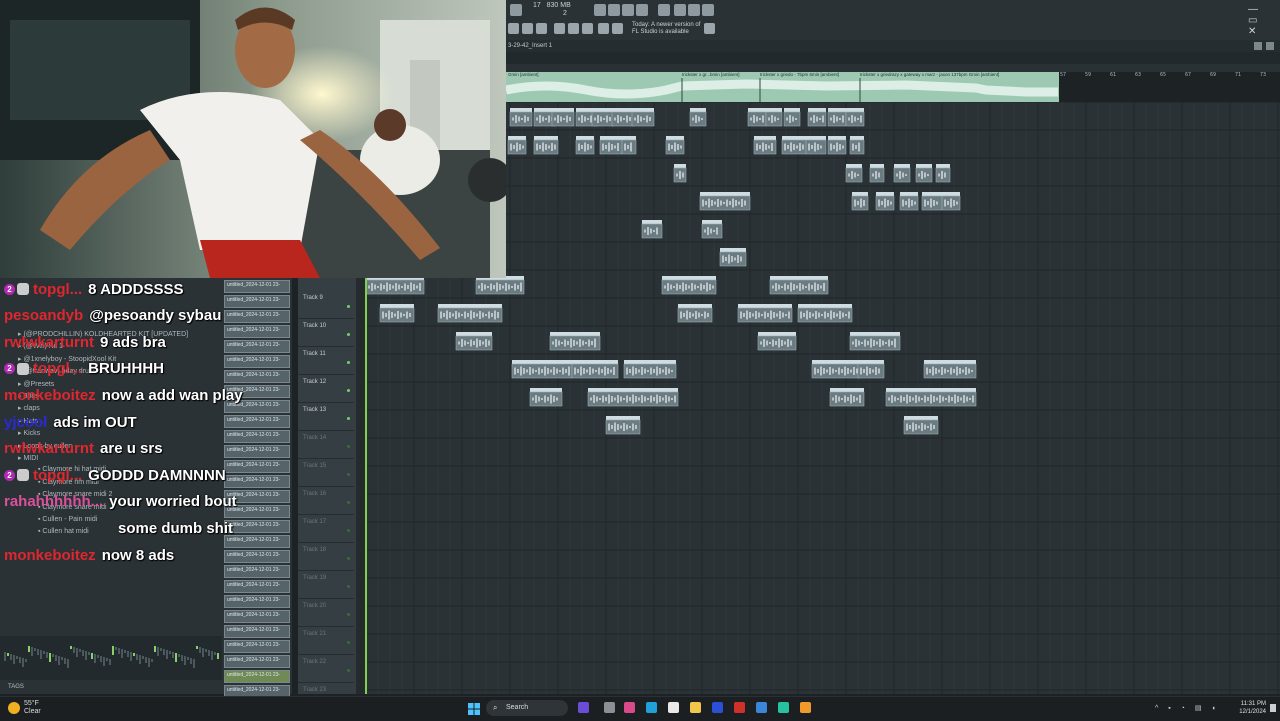  I want to click on notification-icon, so click(1273, 708).